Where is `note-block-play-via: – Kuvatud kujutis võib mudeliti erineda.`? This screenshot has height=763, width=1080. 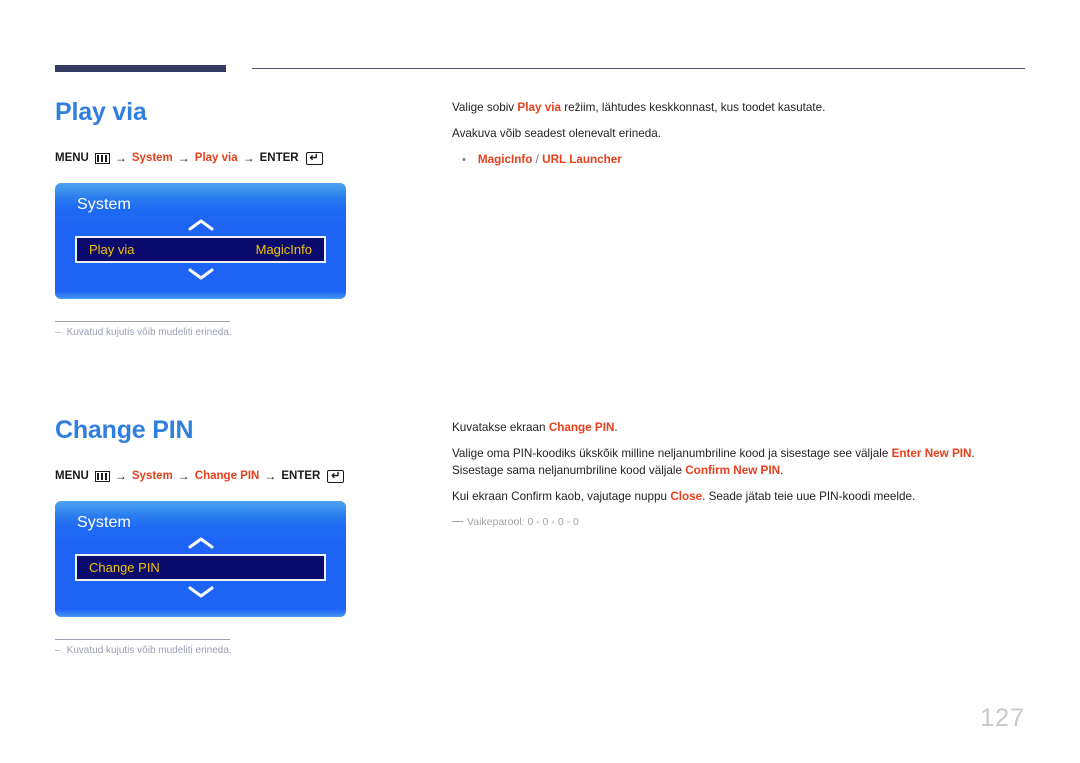 note-block-play-via: – Kuvatud kujutis võib mudeliti erineda. is located at coordinates (240, 329).